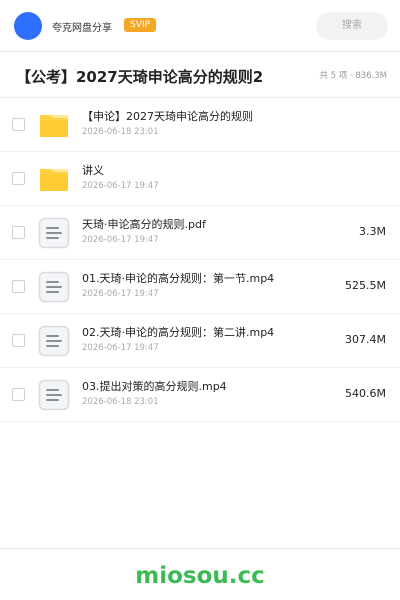 This screenshot has height=600, width=400. What do you see at coordinates (167, 116) in the screenshot?
I see `file-name: 【申论】2027天琦申论高分的规则` at bounding box center [167, 116].